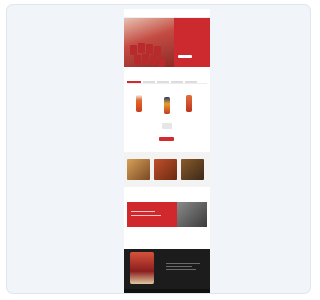  I want to click on product-detail-image, so click(167, 126).